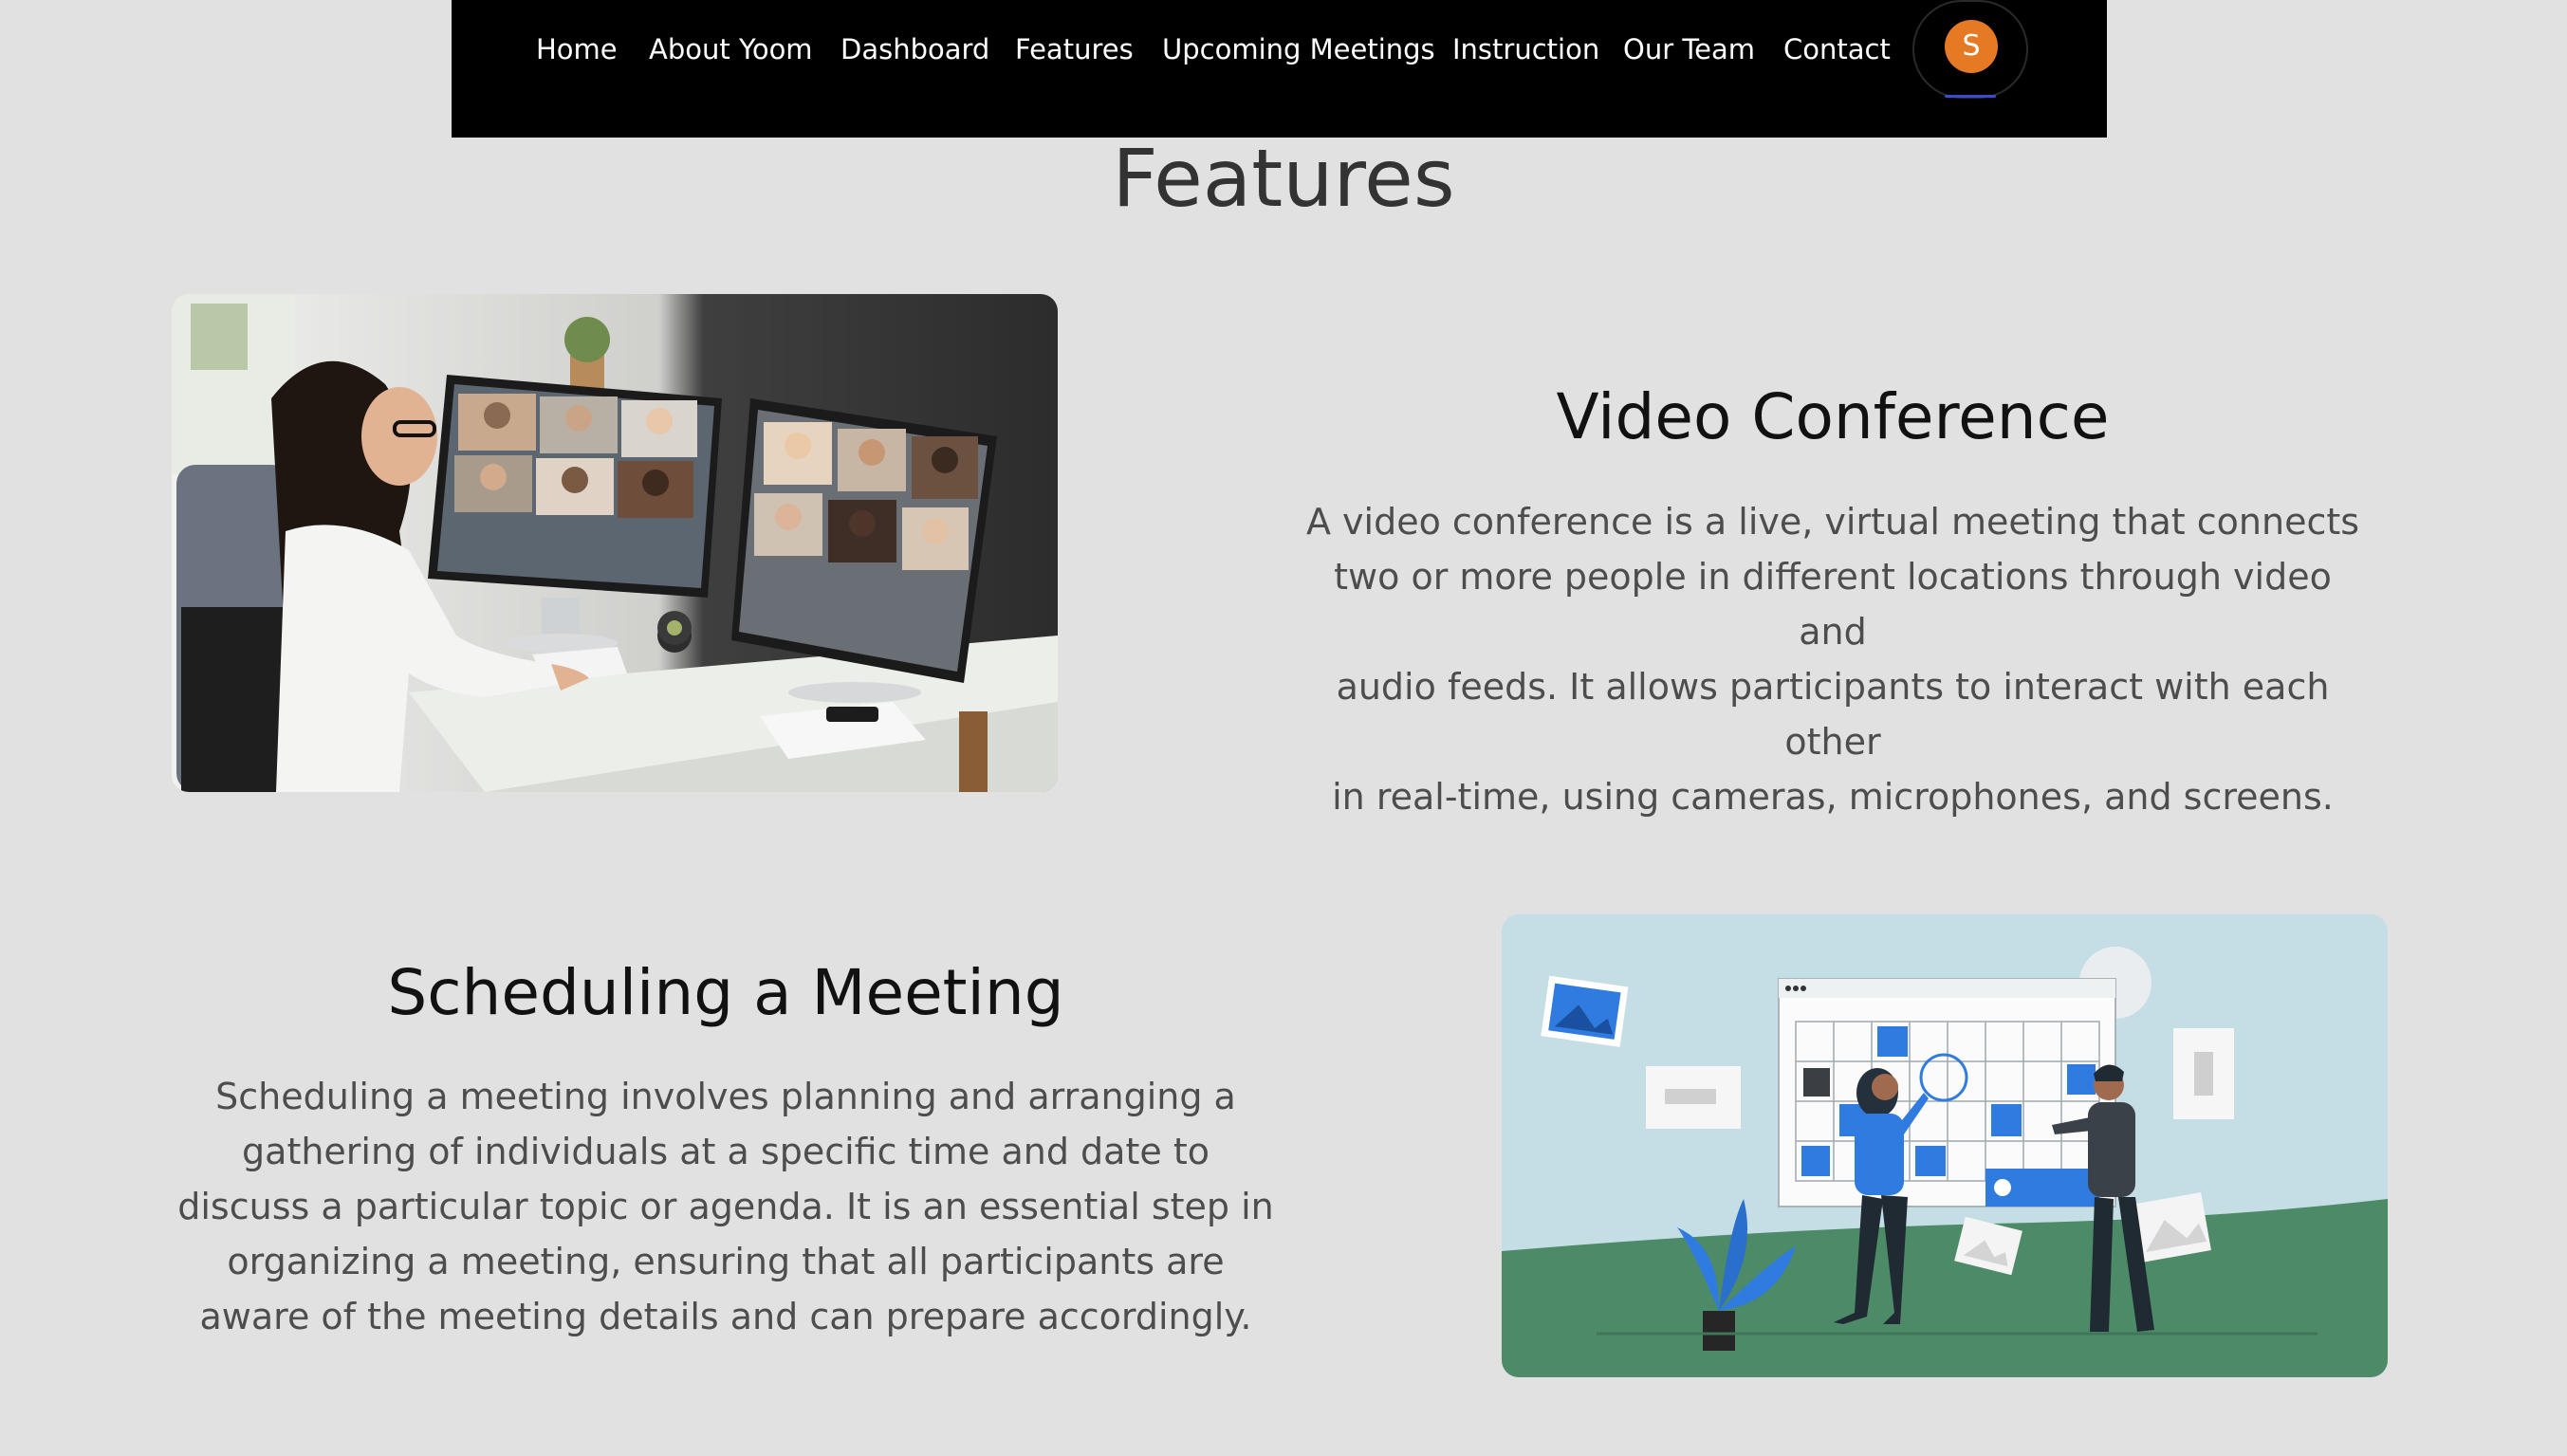  I want to click on nav-instruction: Instruction, so click(1526, 49).